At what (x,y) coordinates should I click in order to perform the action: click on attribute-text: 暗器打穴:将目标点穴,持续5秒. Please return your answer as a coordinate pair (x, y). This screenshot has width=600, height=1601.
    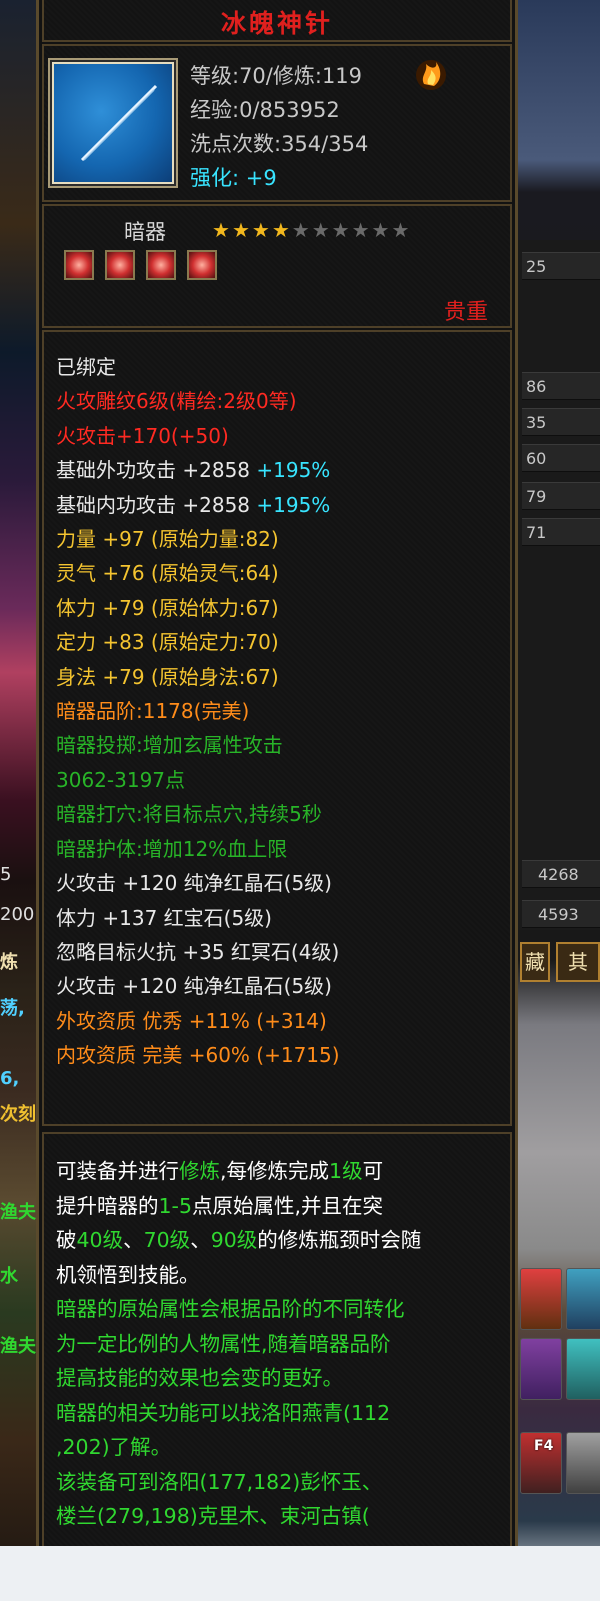
    Looking at the image, I should click on (189, 814).